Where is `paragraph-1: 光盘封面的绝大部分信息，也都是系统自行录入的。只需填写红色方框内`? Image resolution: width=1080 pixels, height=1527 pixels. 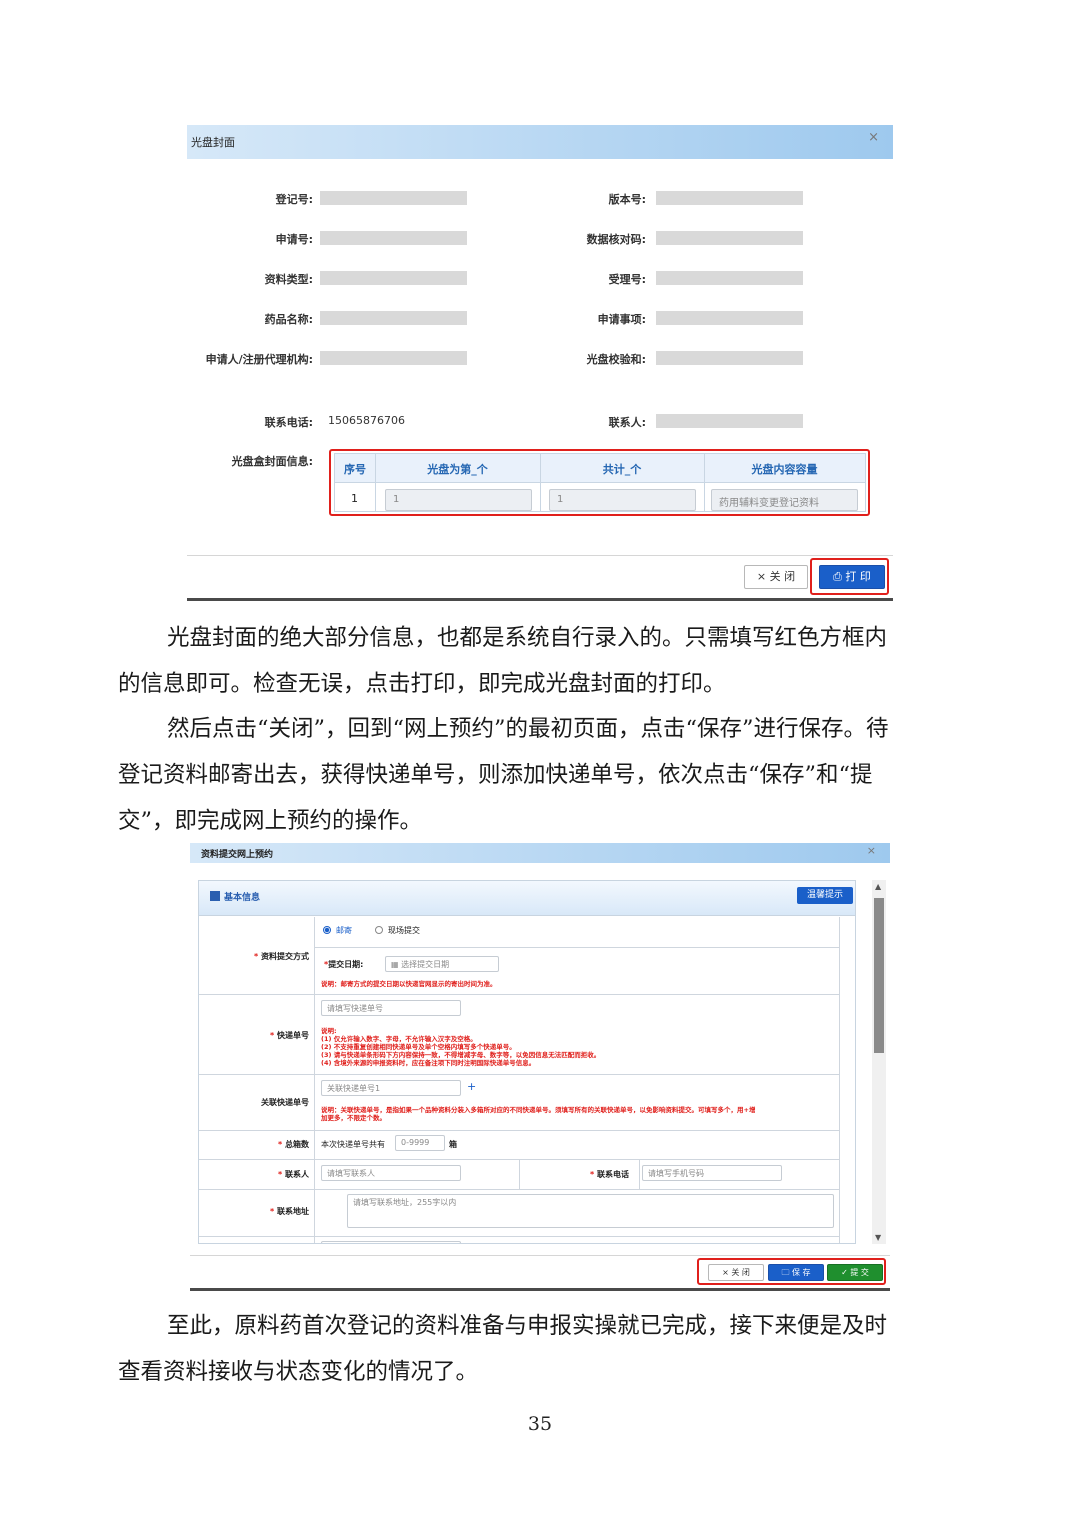 paragraph-1: 光盘封面的绝大部分信息，也都是系统自行录入的。只需填写红色方框内 is located at coordinates (542, 638).